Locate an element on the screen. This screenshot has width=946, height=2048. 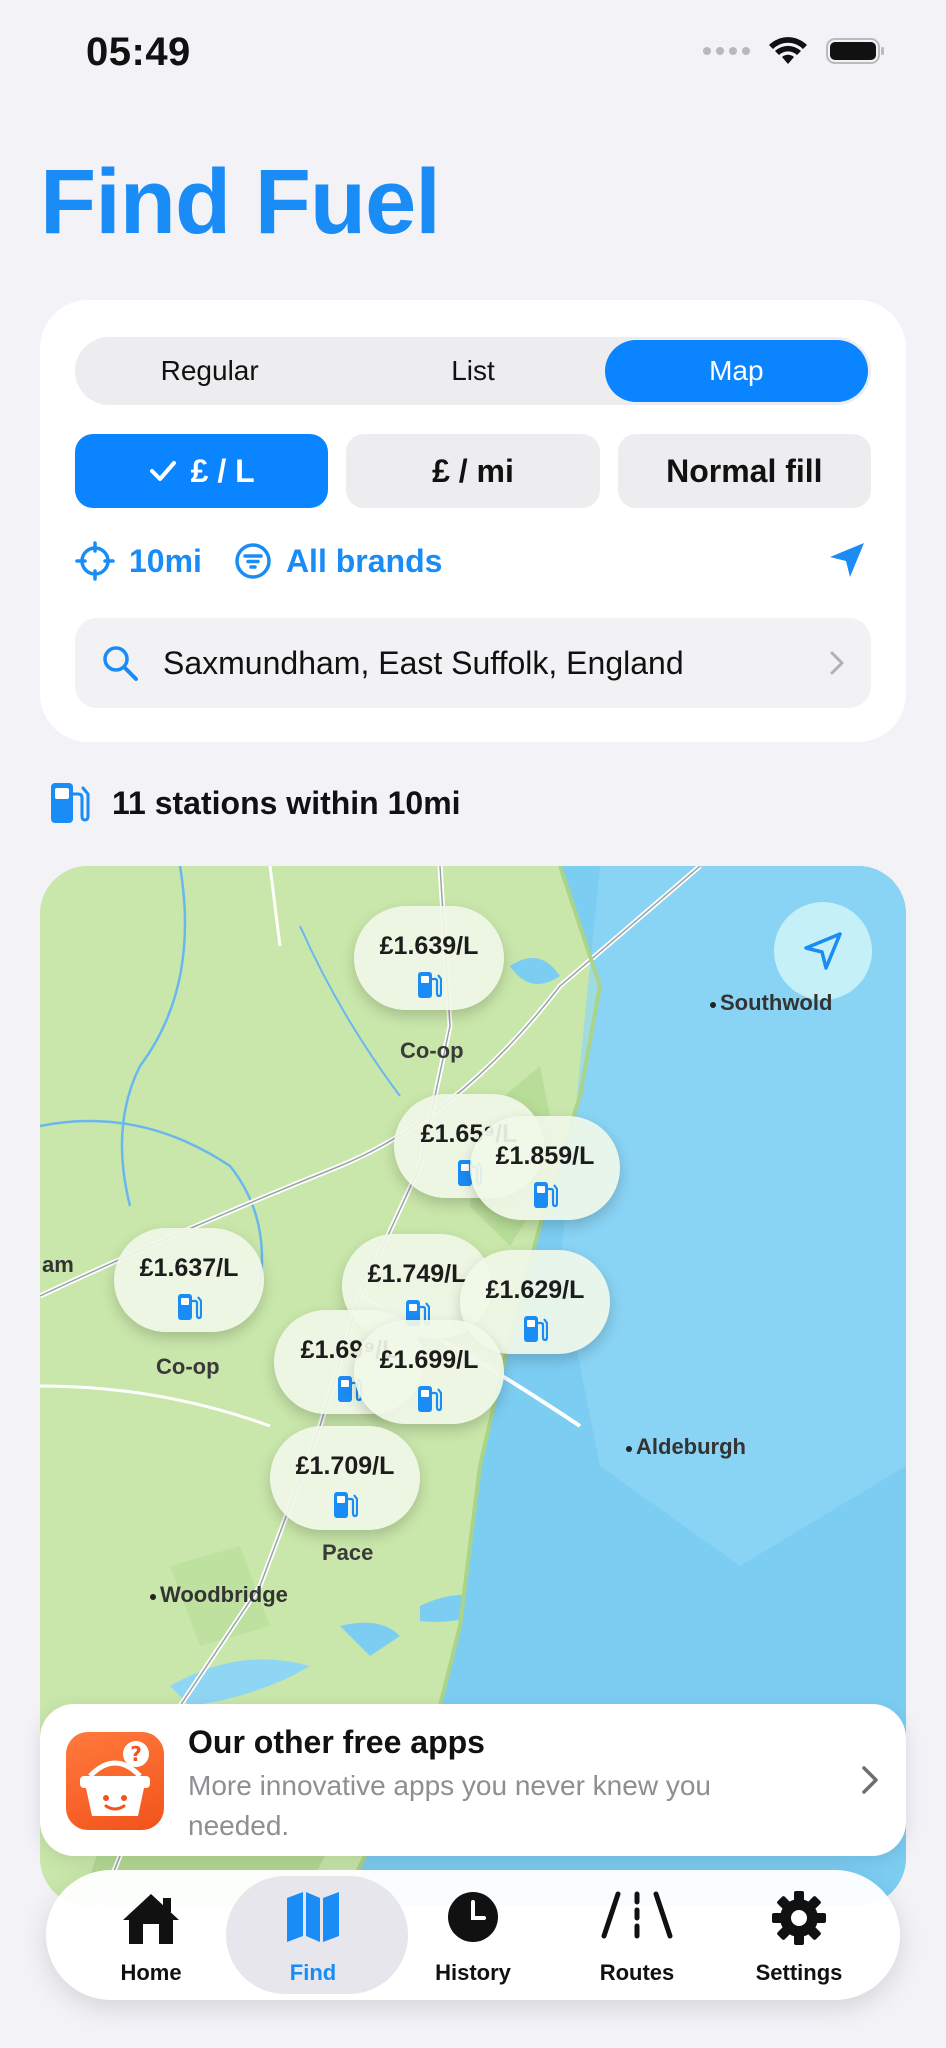
price-per-litre-button: £ / L is located at coordinates (202, 471).